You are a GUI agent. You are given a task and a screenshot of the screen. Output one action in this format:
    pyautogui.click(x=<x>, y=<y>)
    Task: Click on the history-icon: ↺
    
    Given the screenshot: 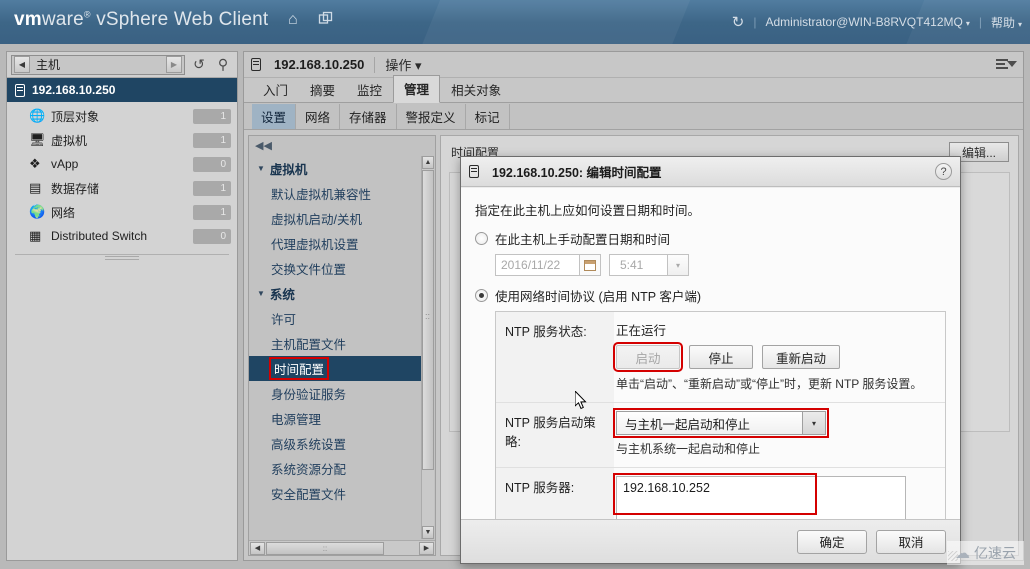 What is the action you would take?
    pyautogui.click(x=199, y=64)
    